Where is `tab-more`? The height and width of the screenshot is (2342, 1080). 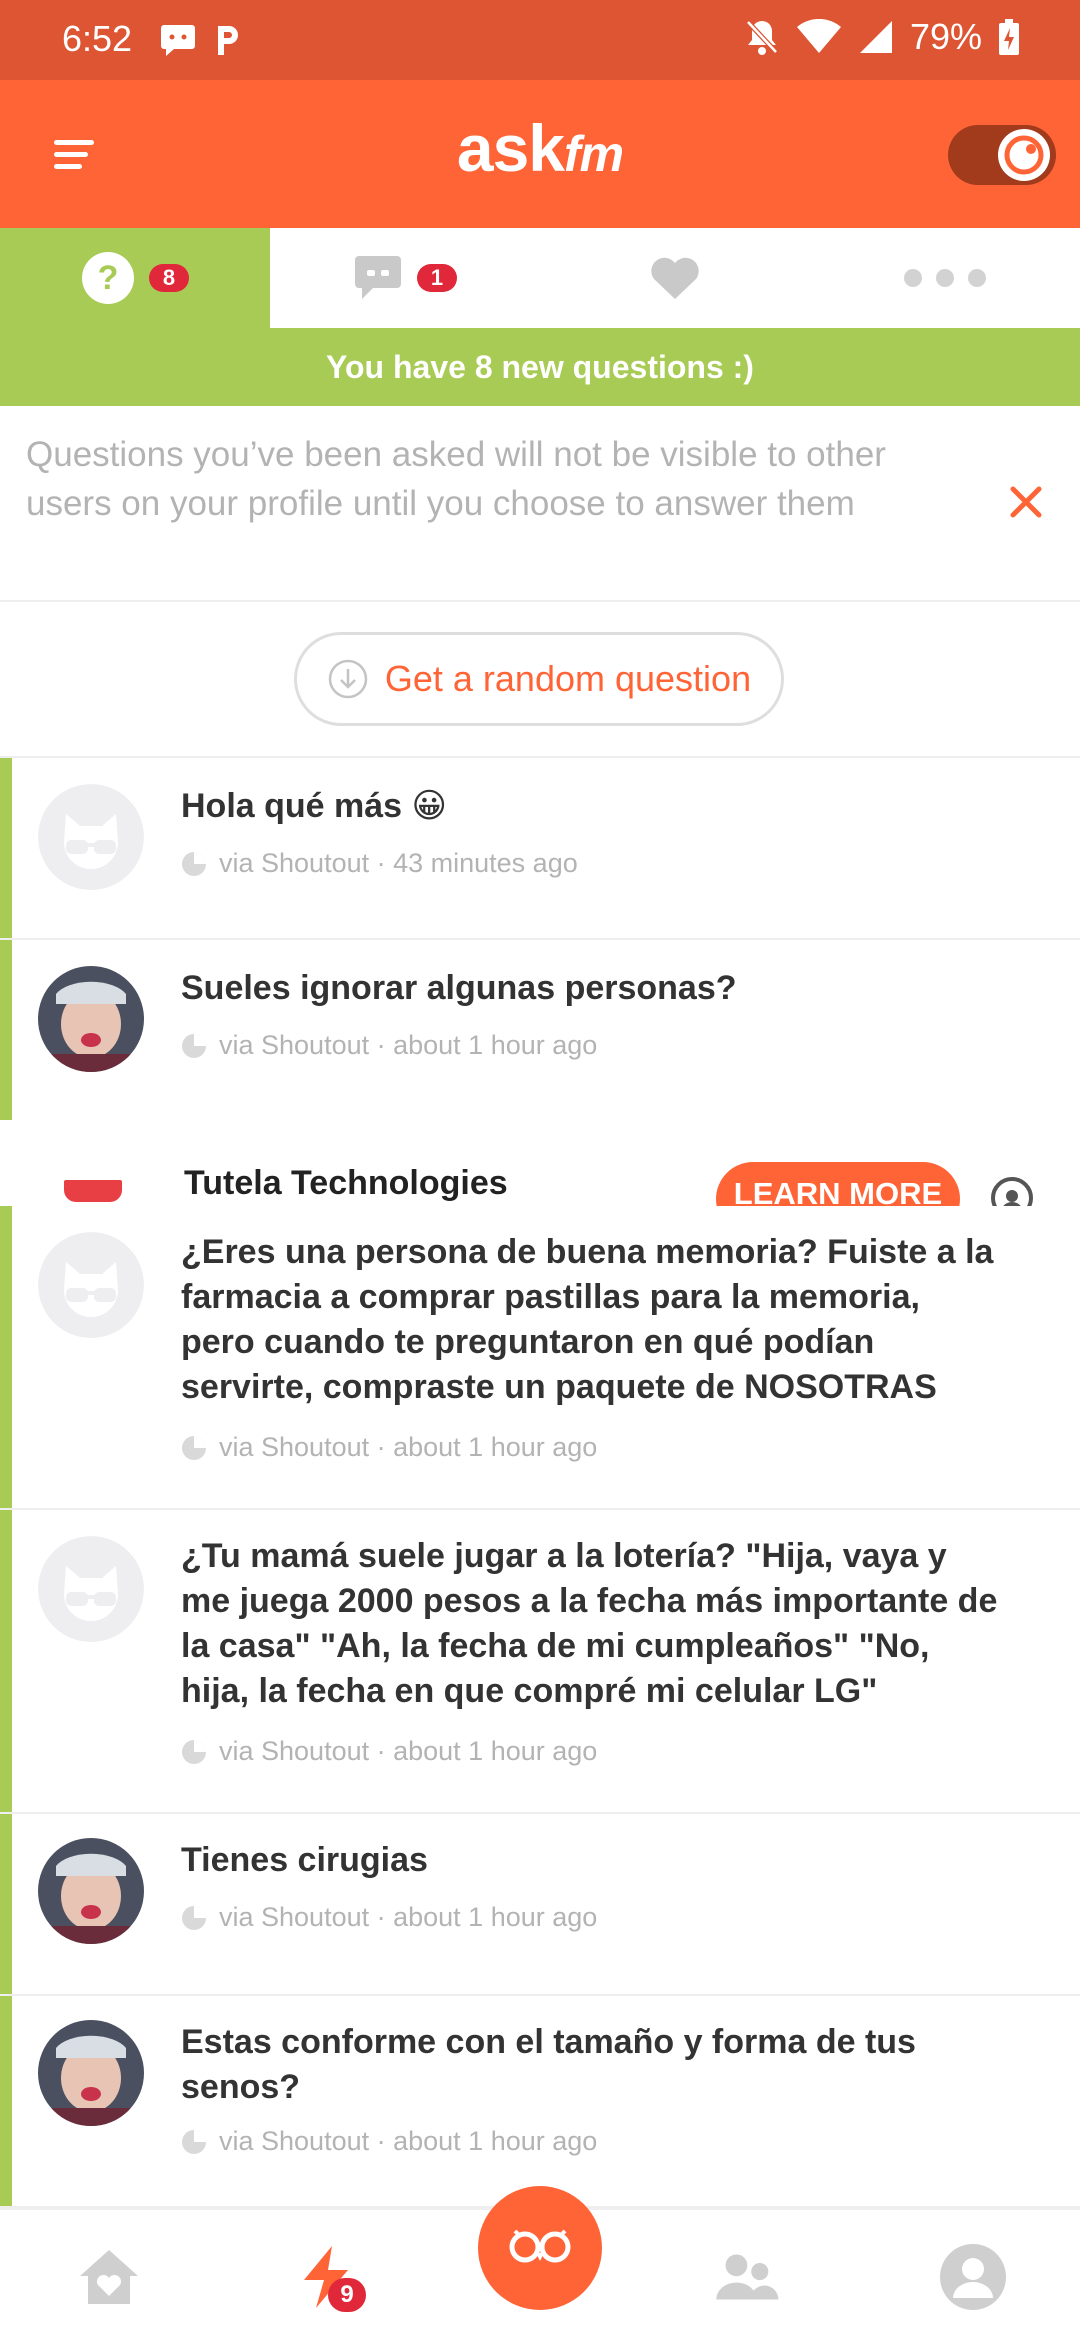
tab-more is located at coordinates (945, 278).